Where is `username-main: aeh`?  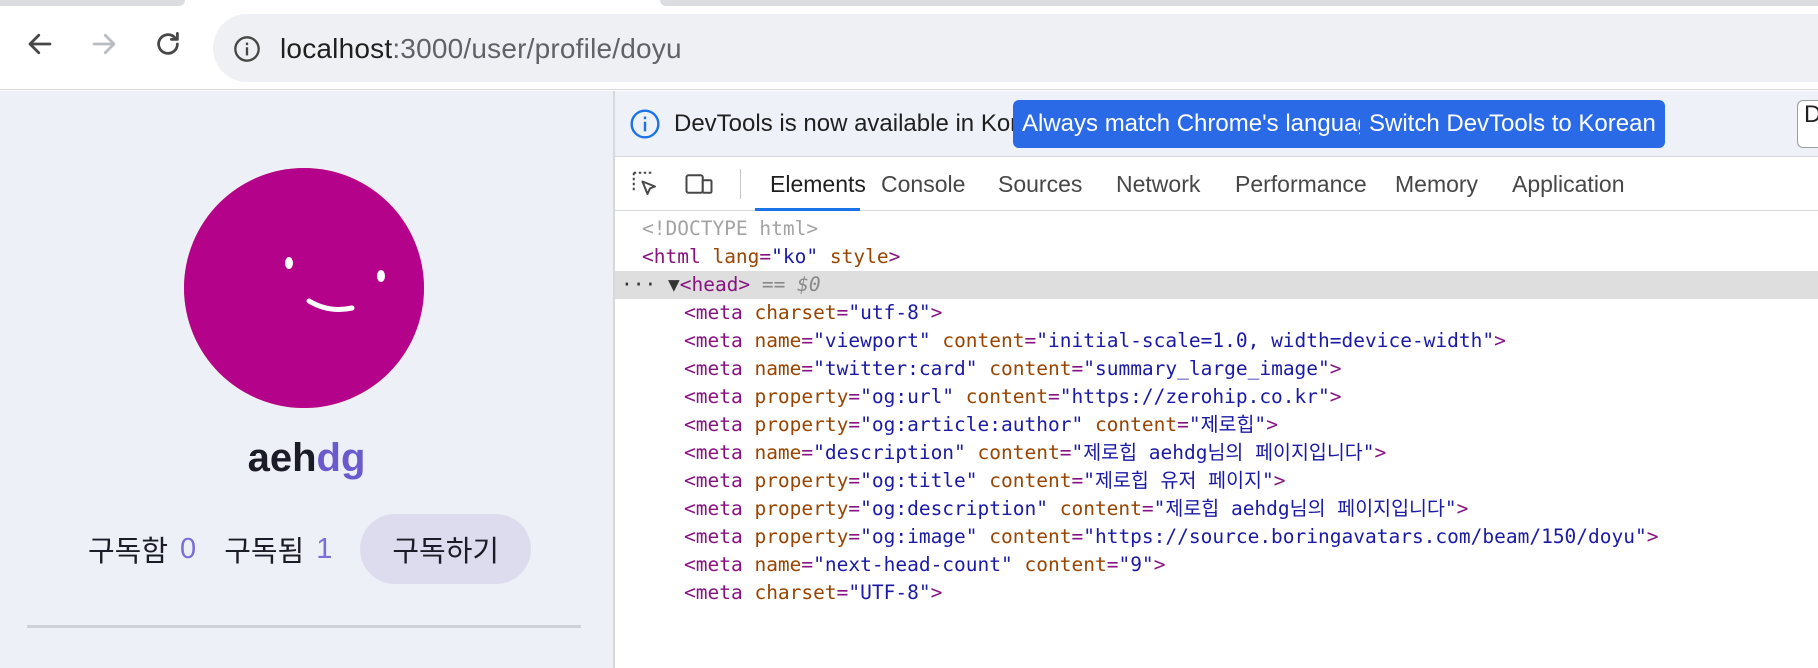
username-main: aeh is located at coordinates (282, 458).